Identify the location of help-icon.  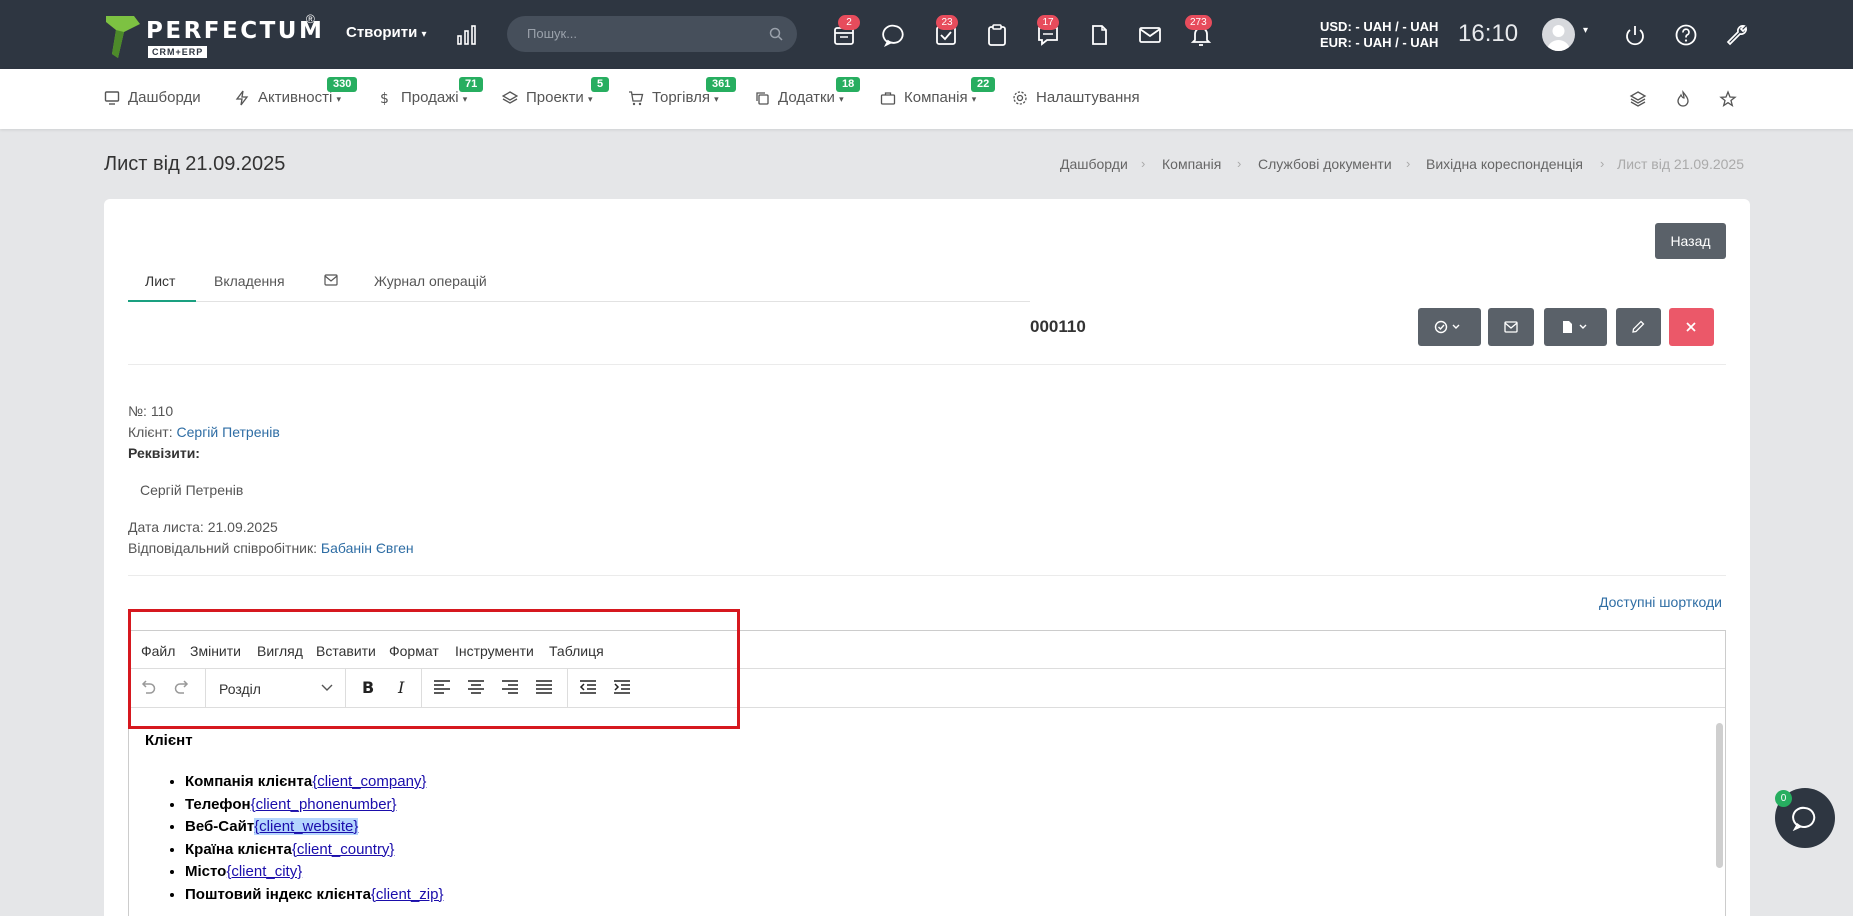
(1686, 35).